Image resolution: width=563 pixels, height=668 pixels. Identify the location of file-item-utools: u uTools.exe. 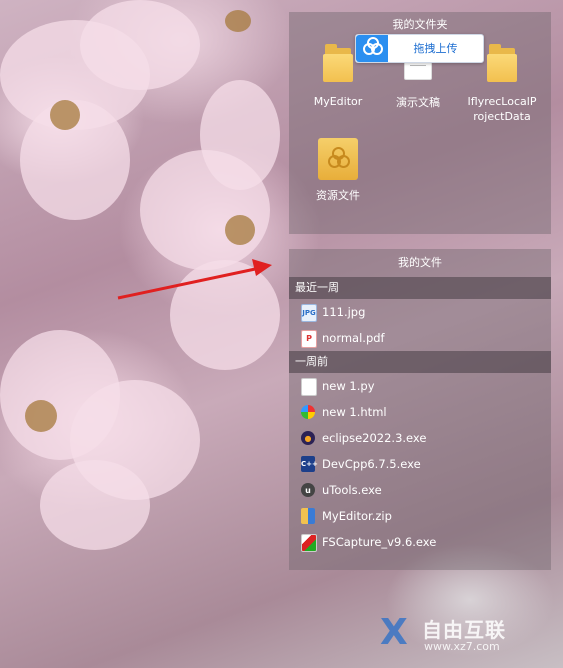
(420, 490).